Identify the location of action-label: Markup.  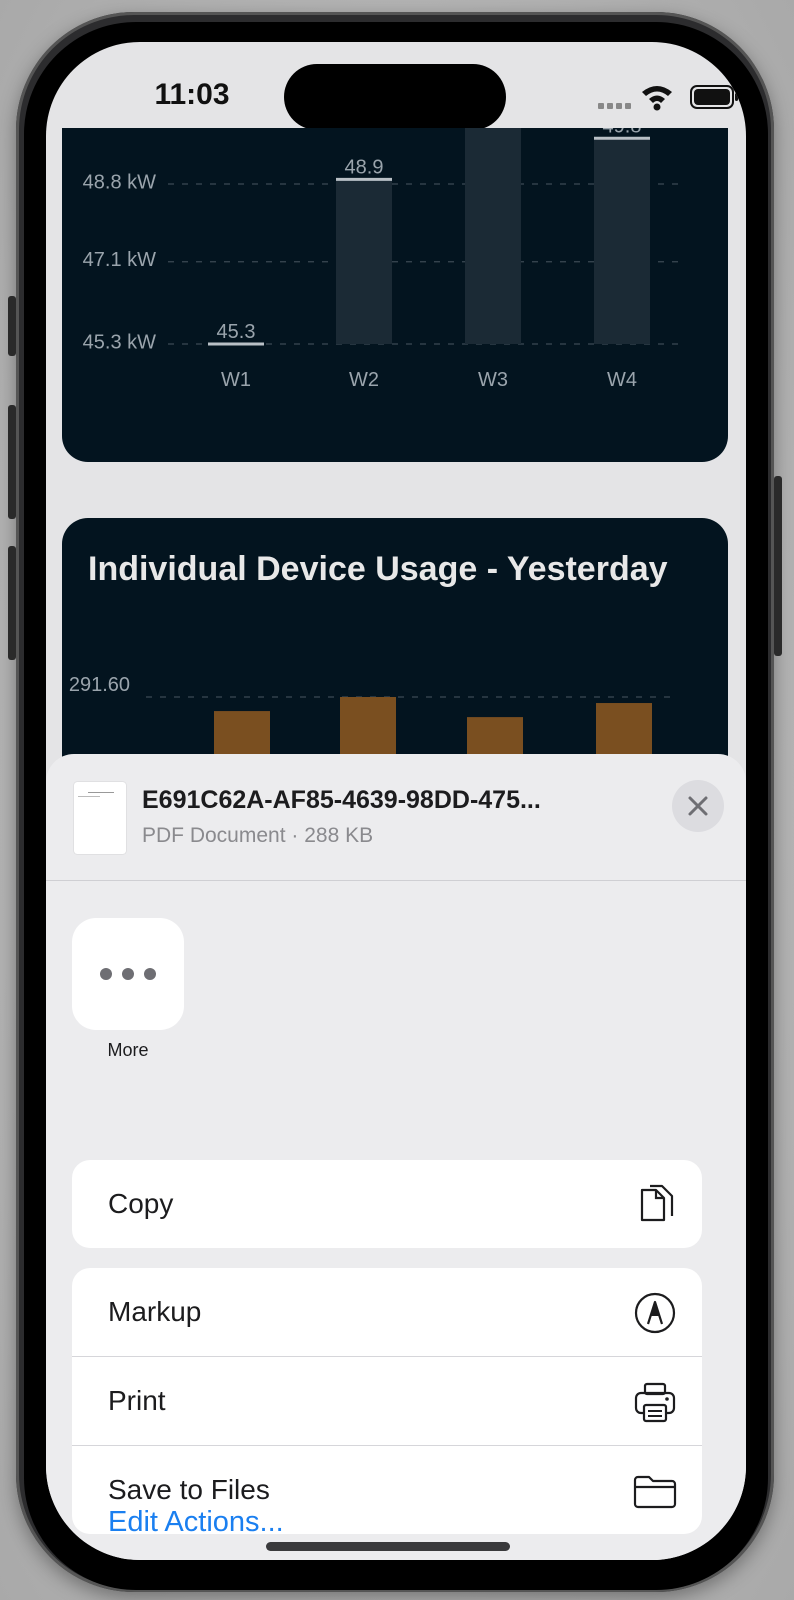
(155, 1311).